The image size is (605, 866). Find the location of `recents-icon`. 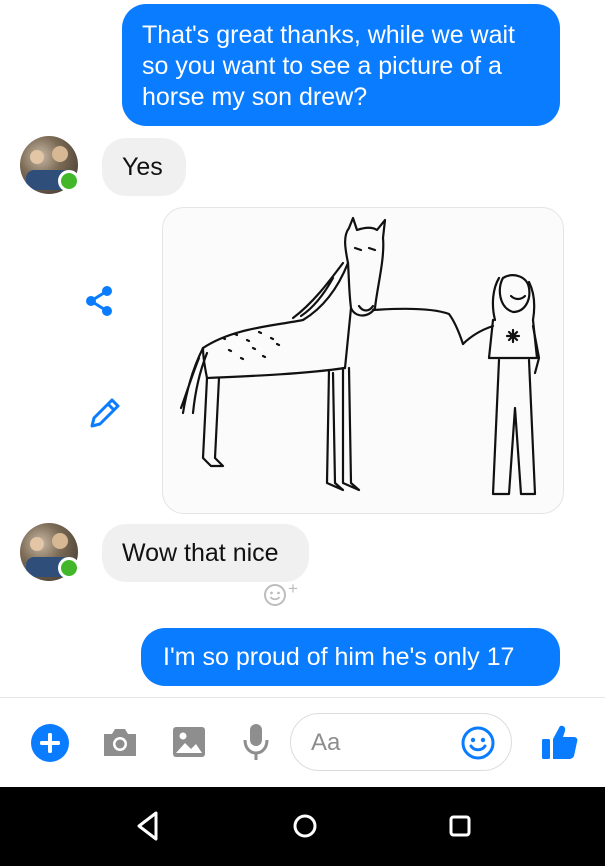

recents-icon is located at coordinates (460, 826).